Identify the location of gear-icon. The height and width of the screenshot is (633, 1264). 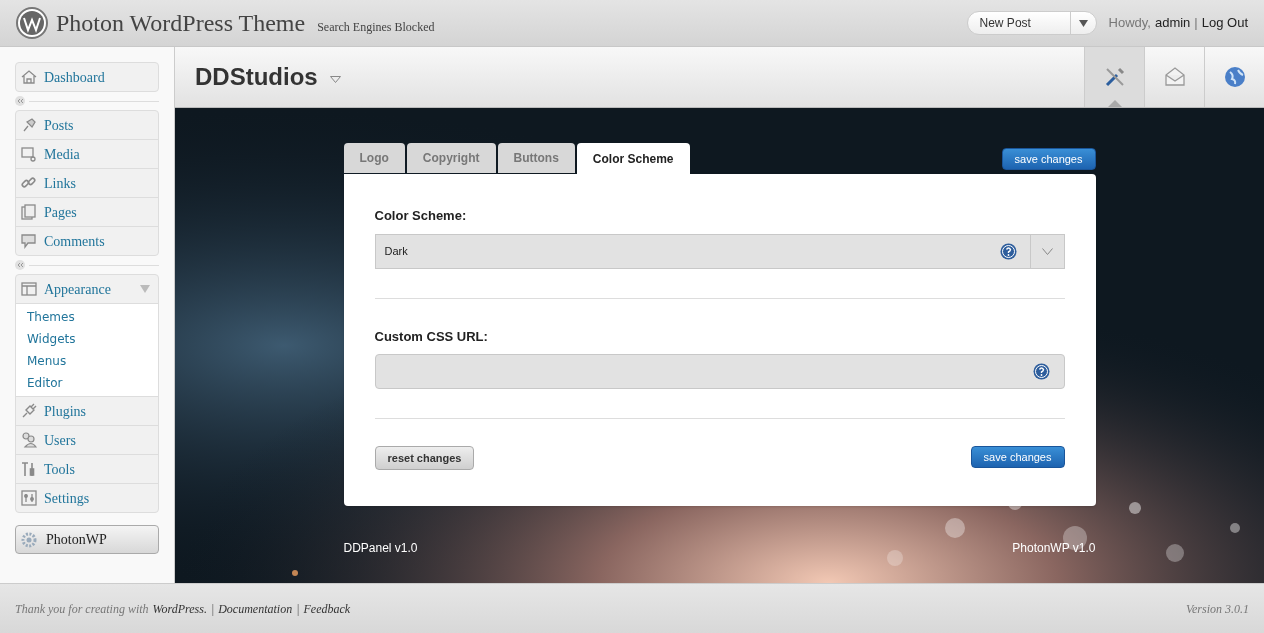
(29, 539).